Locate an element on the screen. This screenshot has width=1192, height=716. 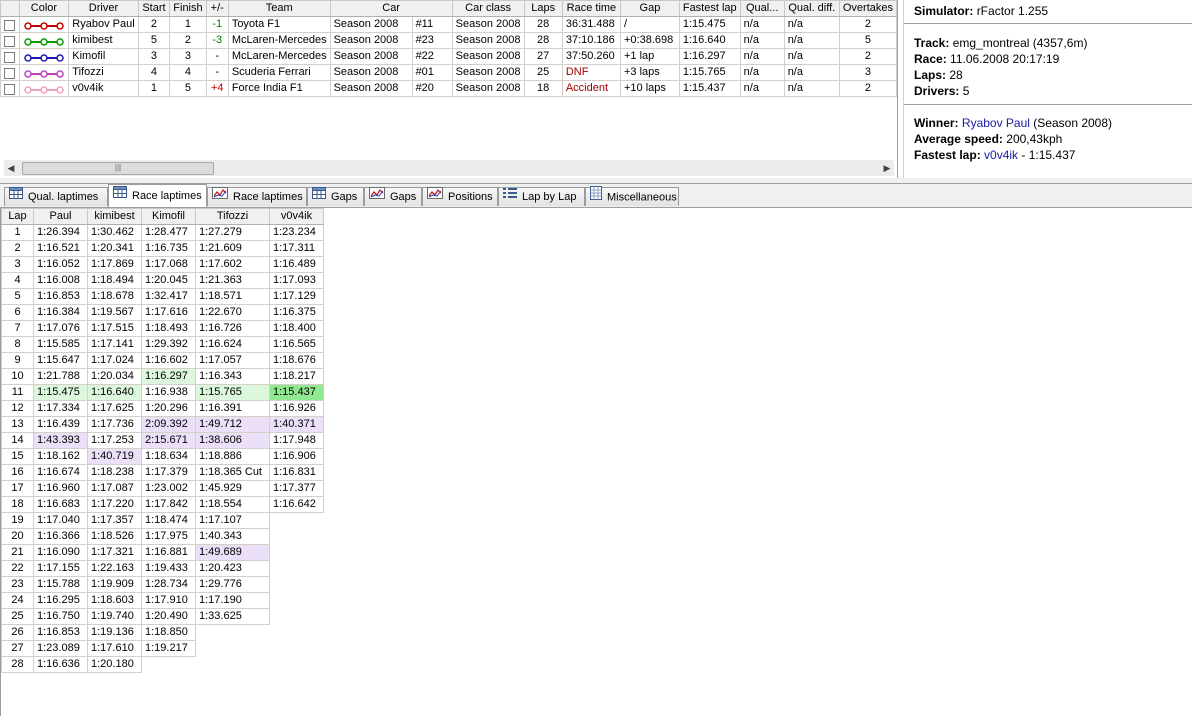
lap-time: 1:17.141 is located at coordinates (114, 344).